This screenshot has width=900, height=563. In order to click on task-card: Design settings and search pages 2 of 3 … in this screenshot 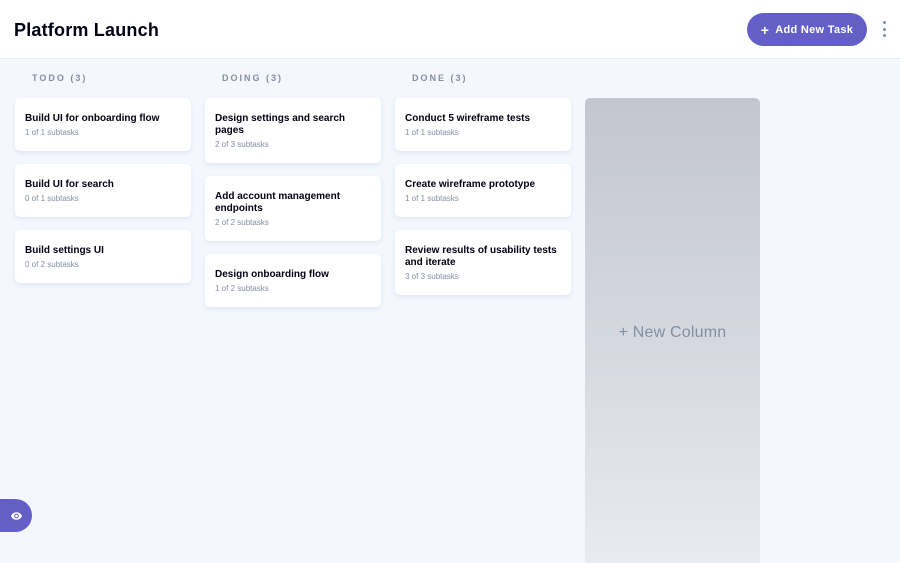, I will do `click(293, 130)`.